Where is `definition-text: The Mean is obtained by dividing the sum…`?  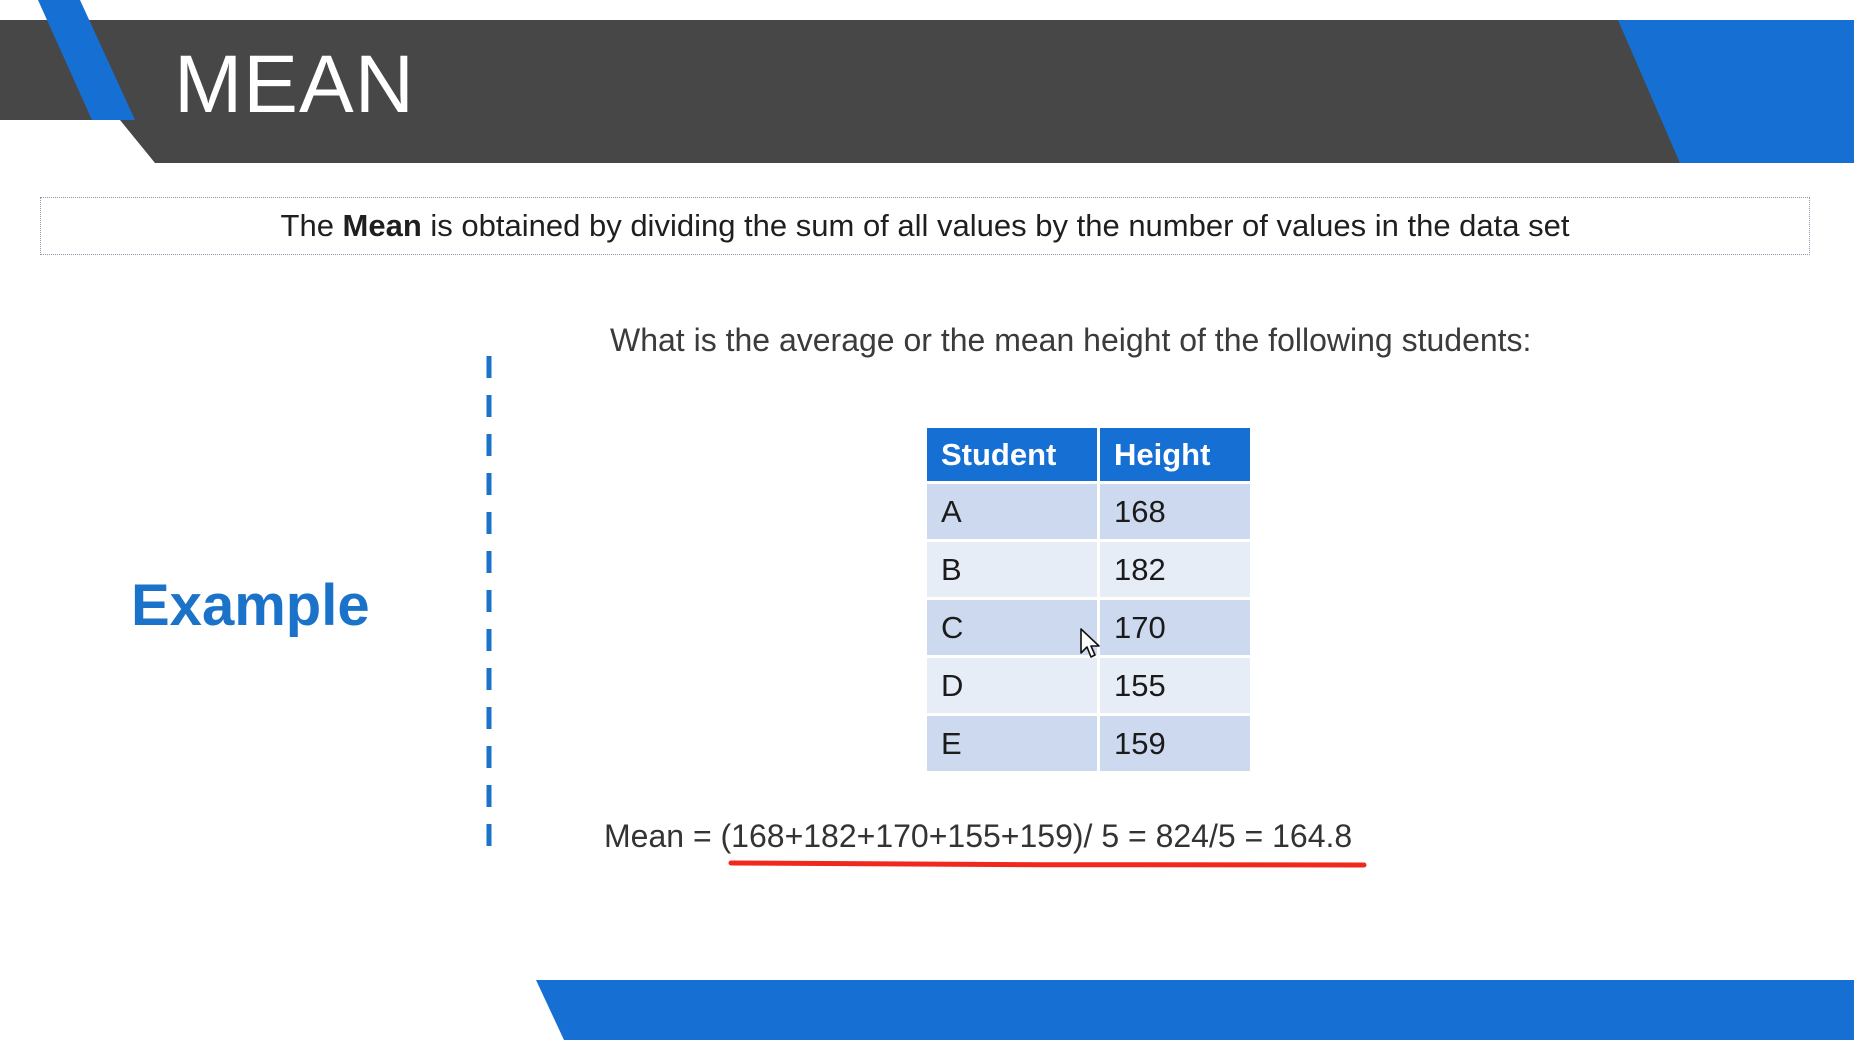
definition-text: The Mean is obtained by dividing the sum… is located at coordinates (925, 226).